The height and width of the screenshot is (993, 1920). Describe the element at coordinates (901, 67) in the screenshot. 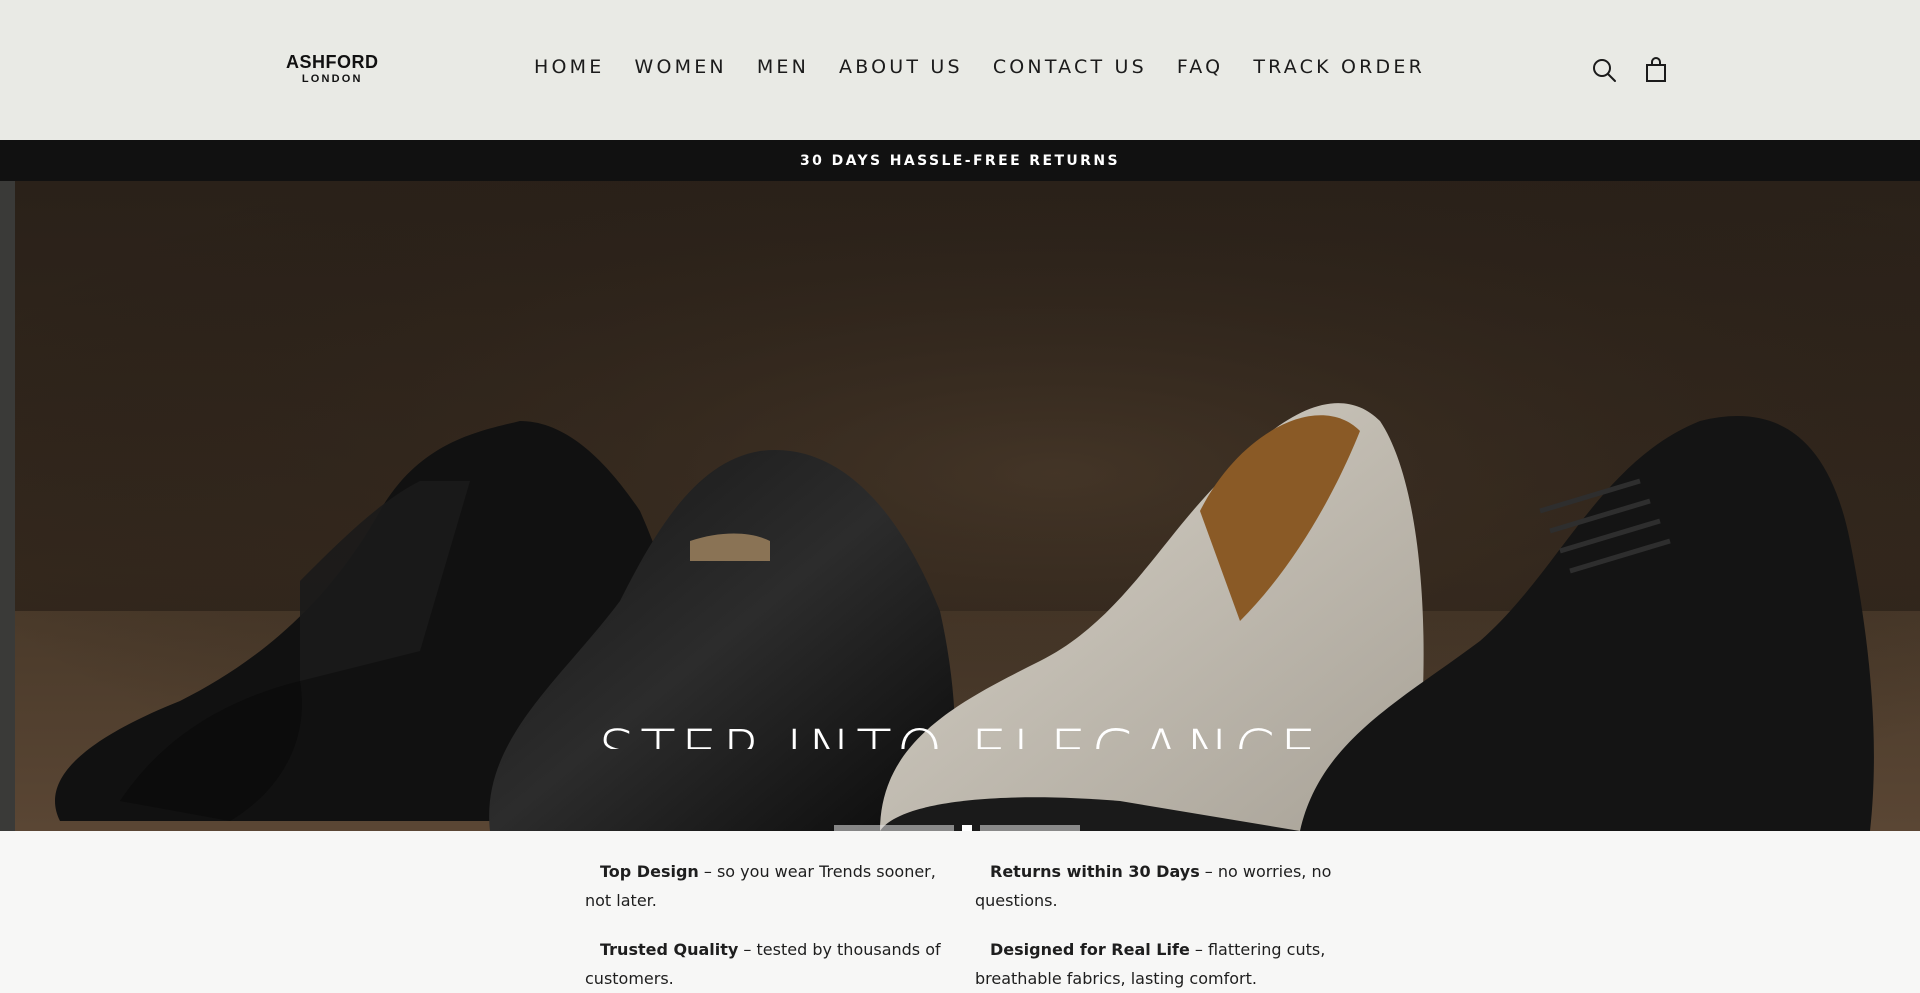

I see `nav-about-us: ABOUT US` at that location.